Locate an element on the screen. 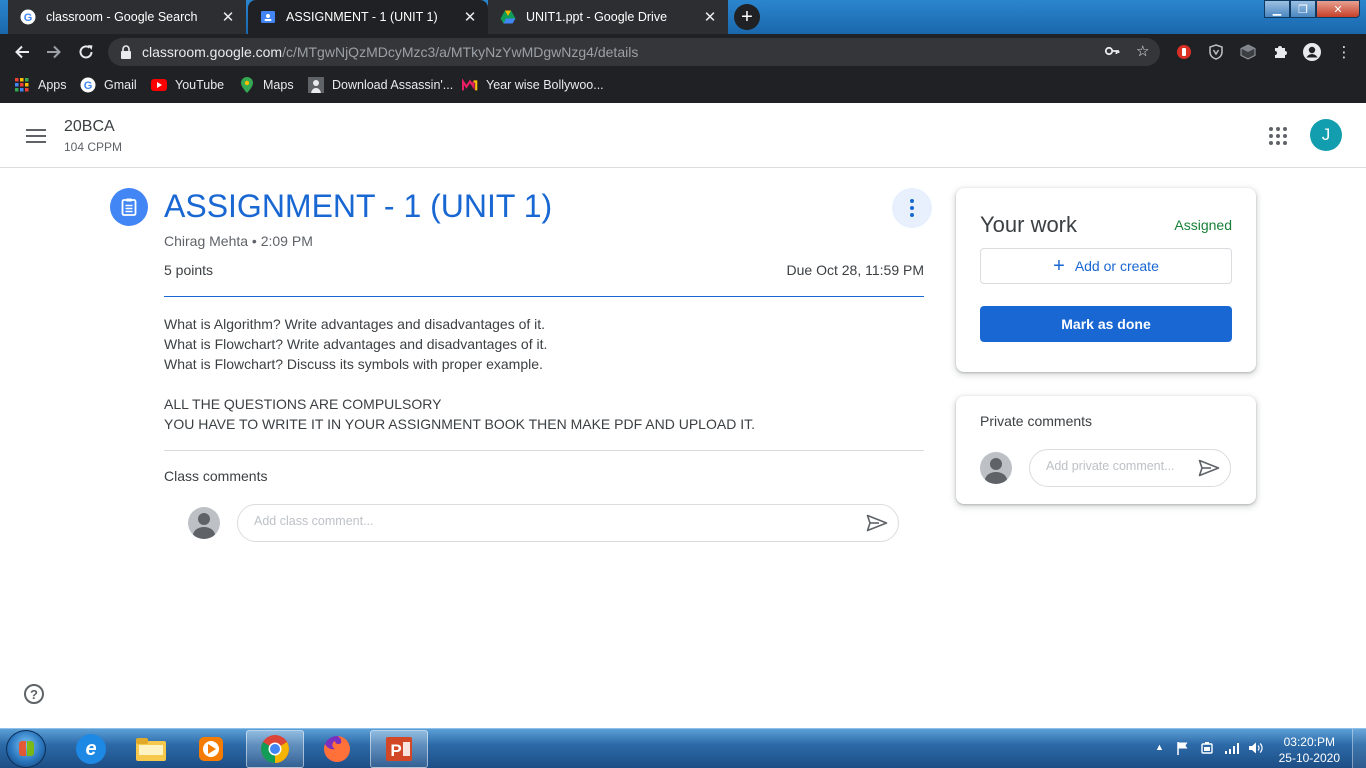 Image resolution: width=1366 pixels, height=768 pixels. mark-as-done-button: Mark as done is located at coordinates (1106, 324).